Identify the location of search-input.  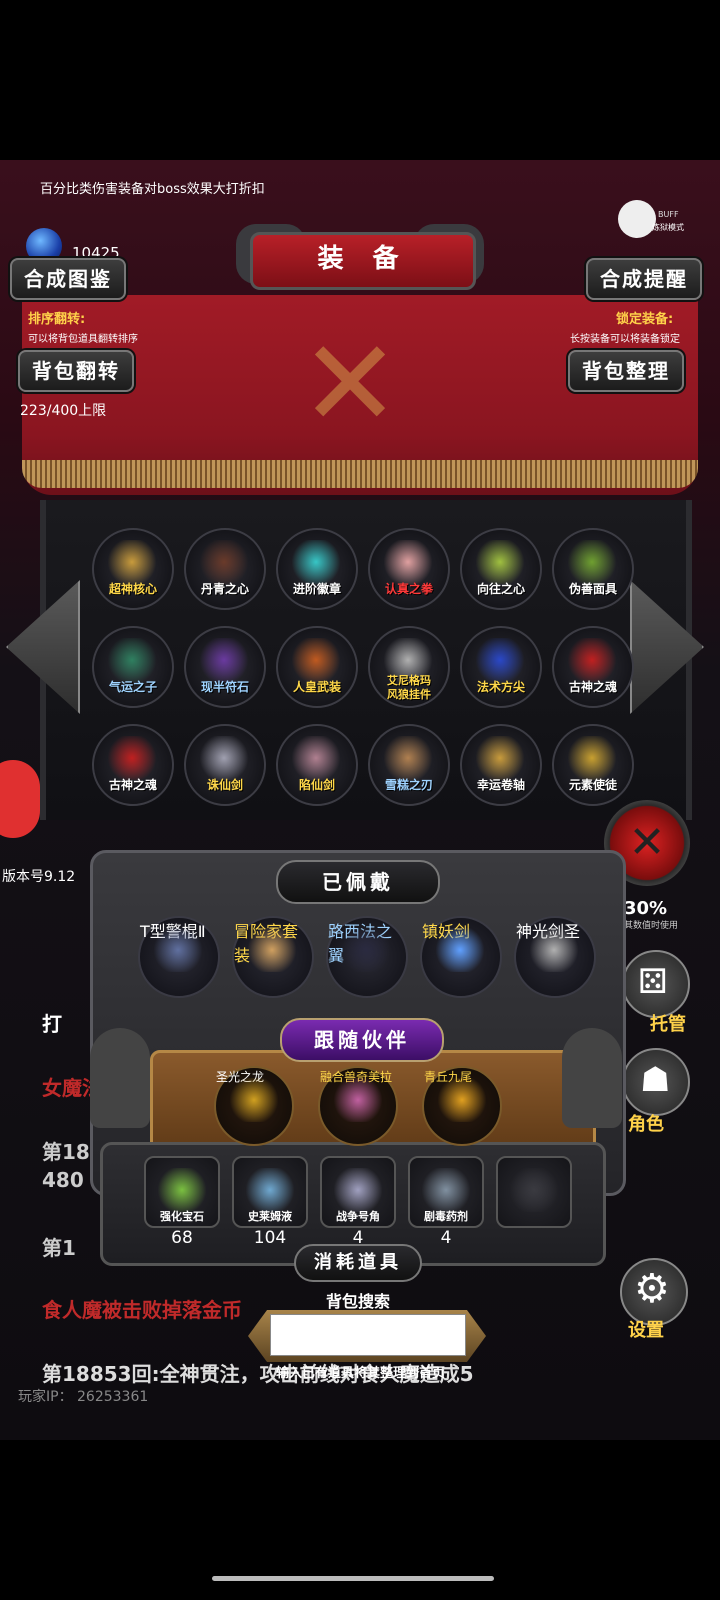
(368, 1335).